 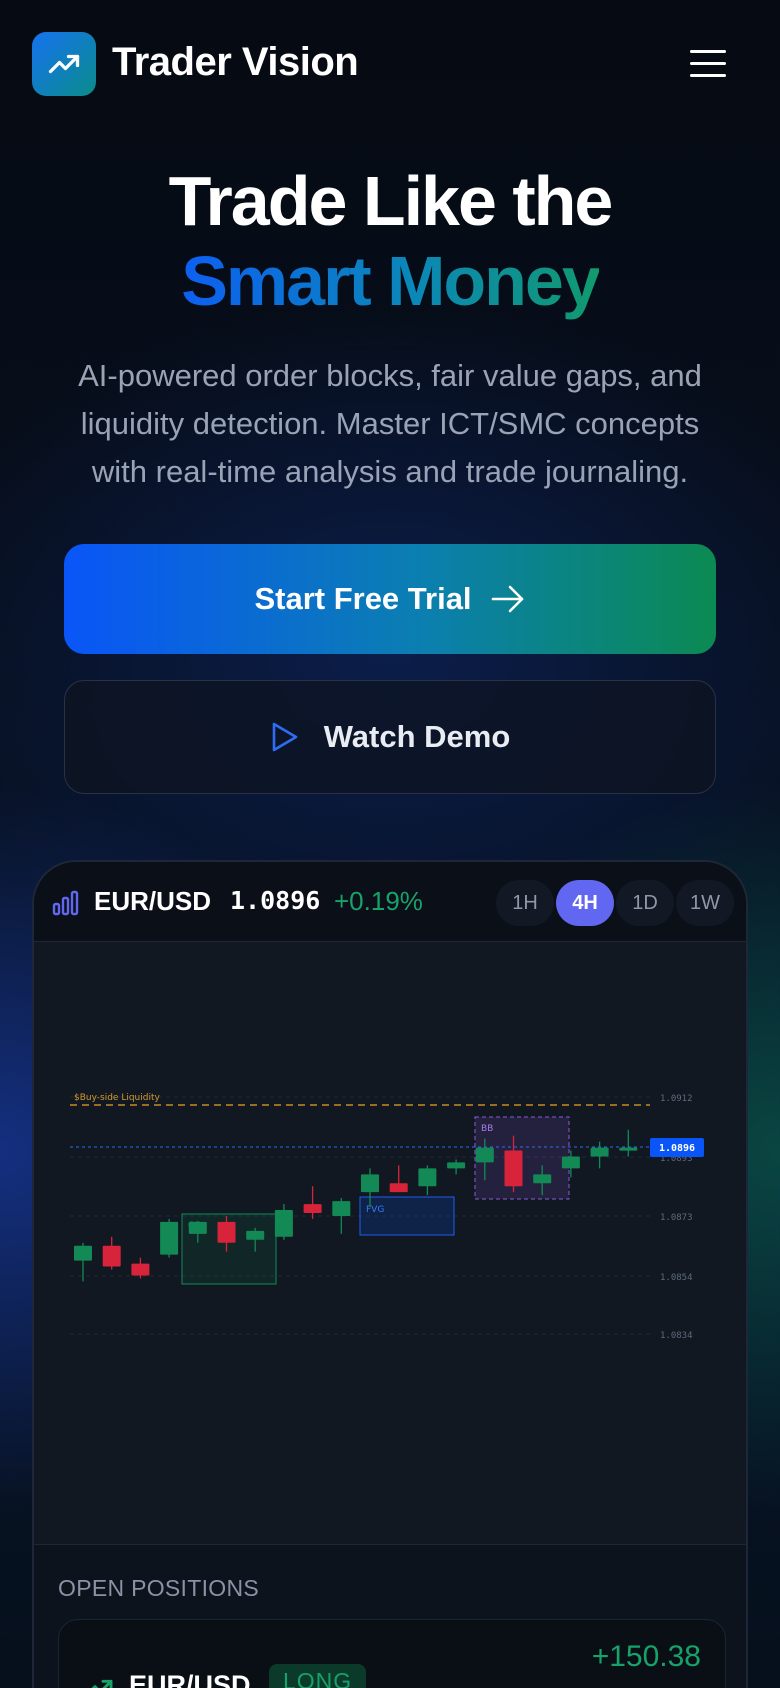 What do you see at coordinates (65, 903) in the screenshot?
I see `bar-chart-icon` at bounding box center [65, 903].